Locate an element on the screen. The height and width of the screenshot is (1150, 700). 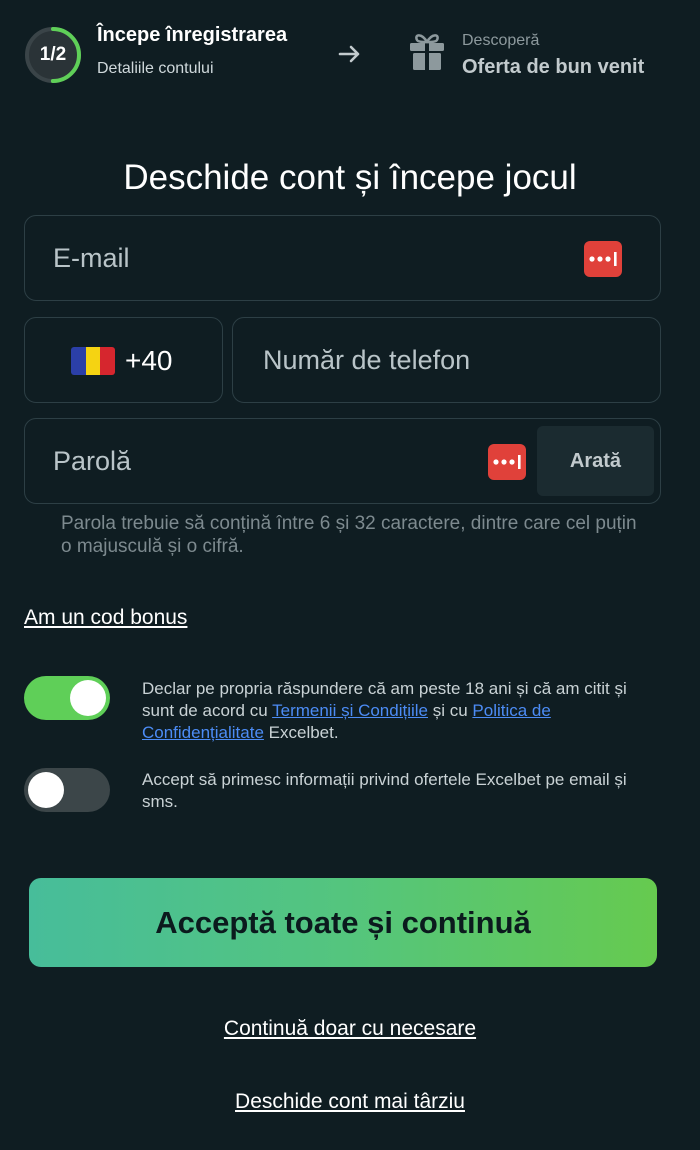
password-input is located at coordinates (275, 461).